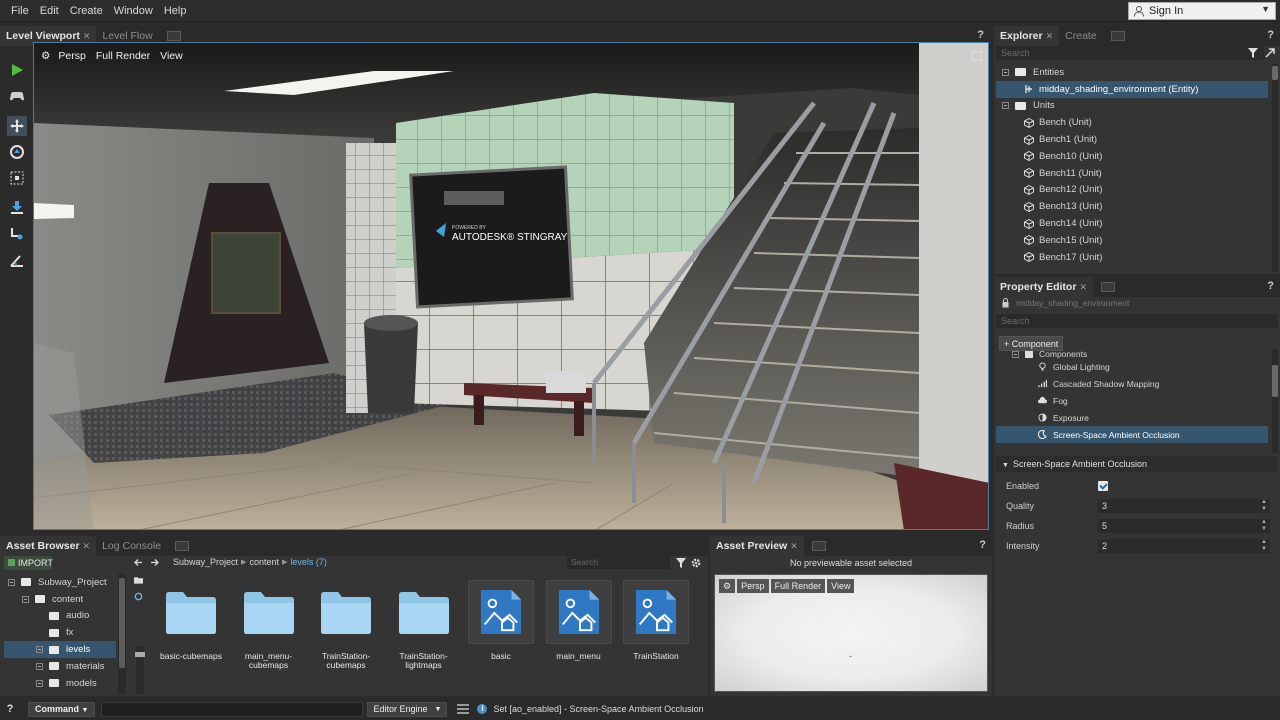 This screenshot has height=720, width=1280. Describe the element at coordinates (60, 616) in the screenshot. I see `folder-tree-item: audio` at that location.